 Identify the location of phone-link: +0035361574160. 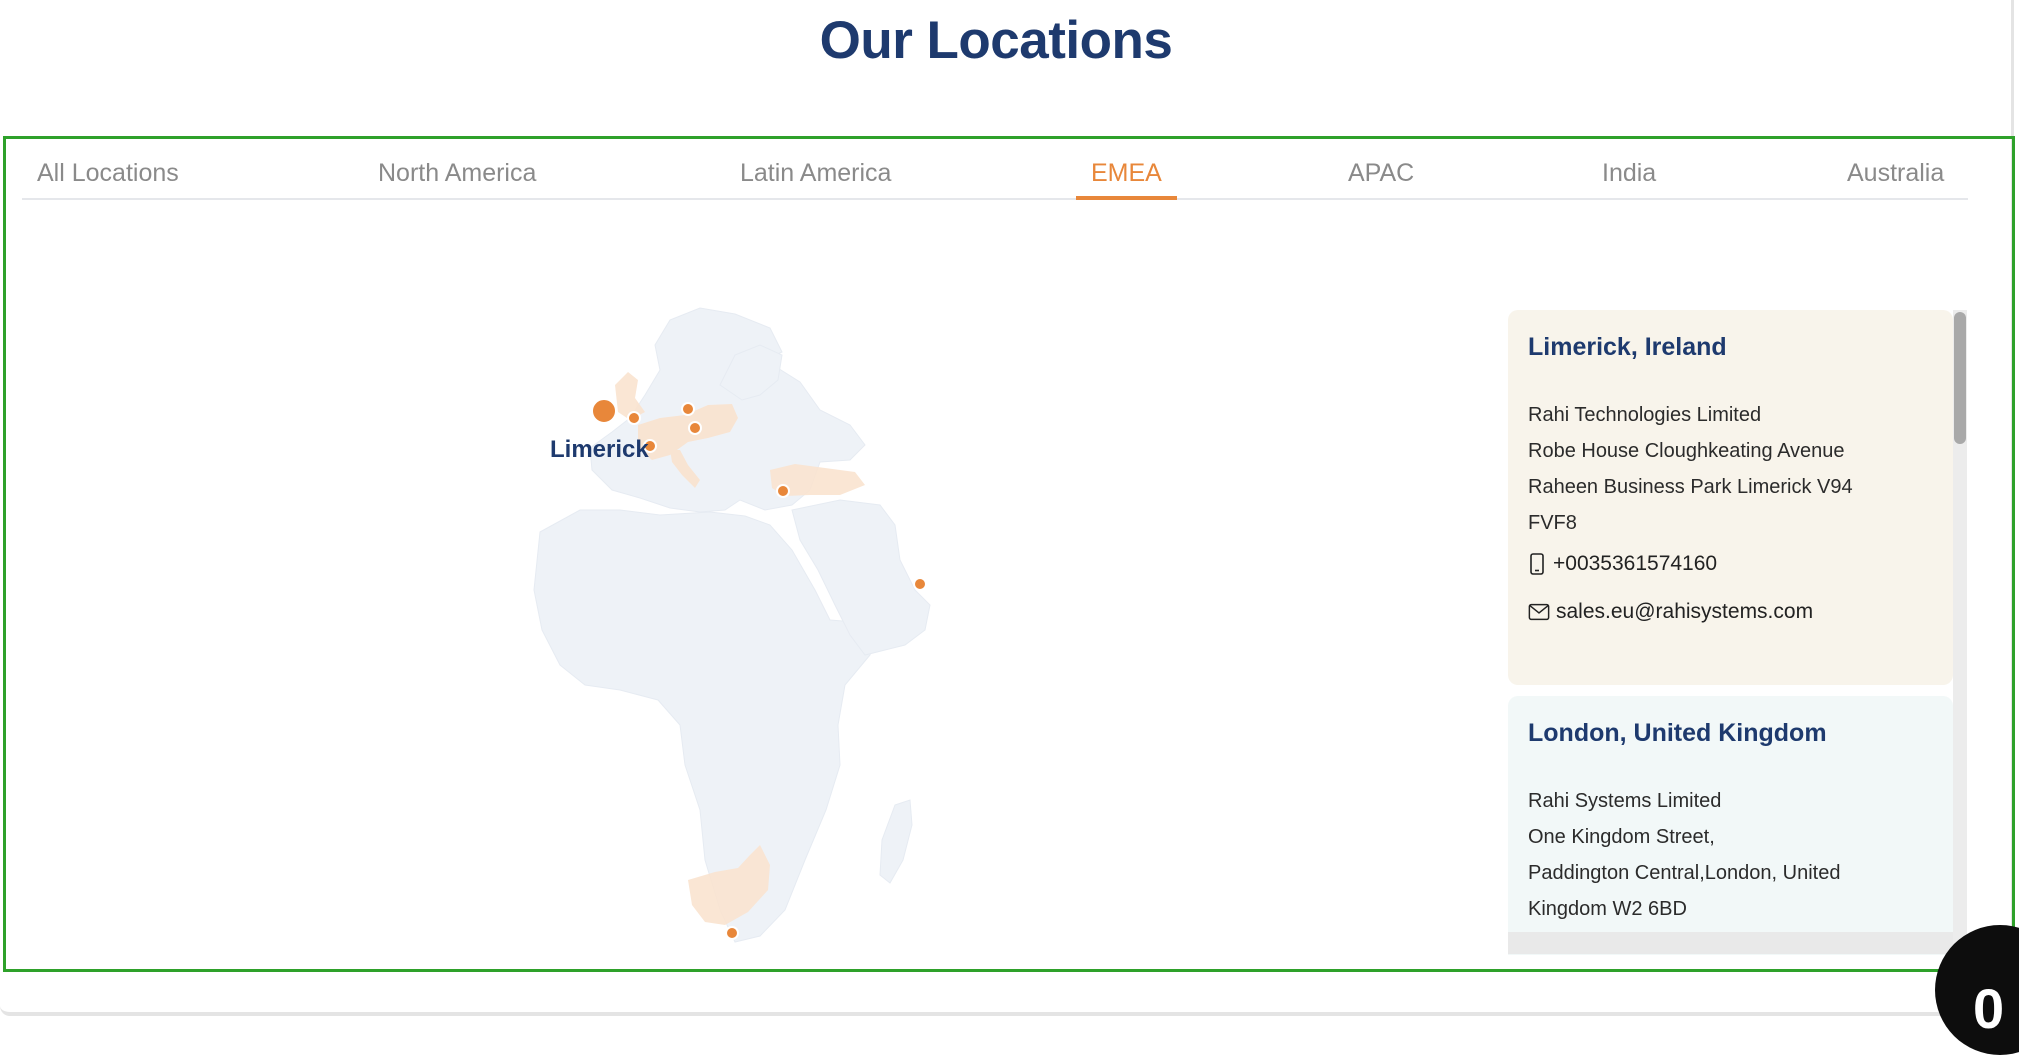
(1635, 564).